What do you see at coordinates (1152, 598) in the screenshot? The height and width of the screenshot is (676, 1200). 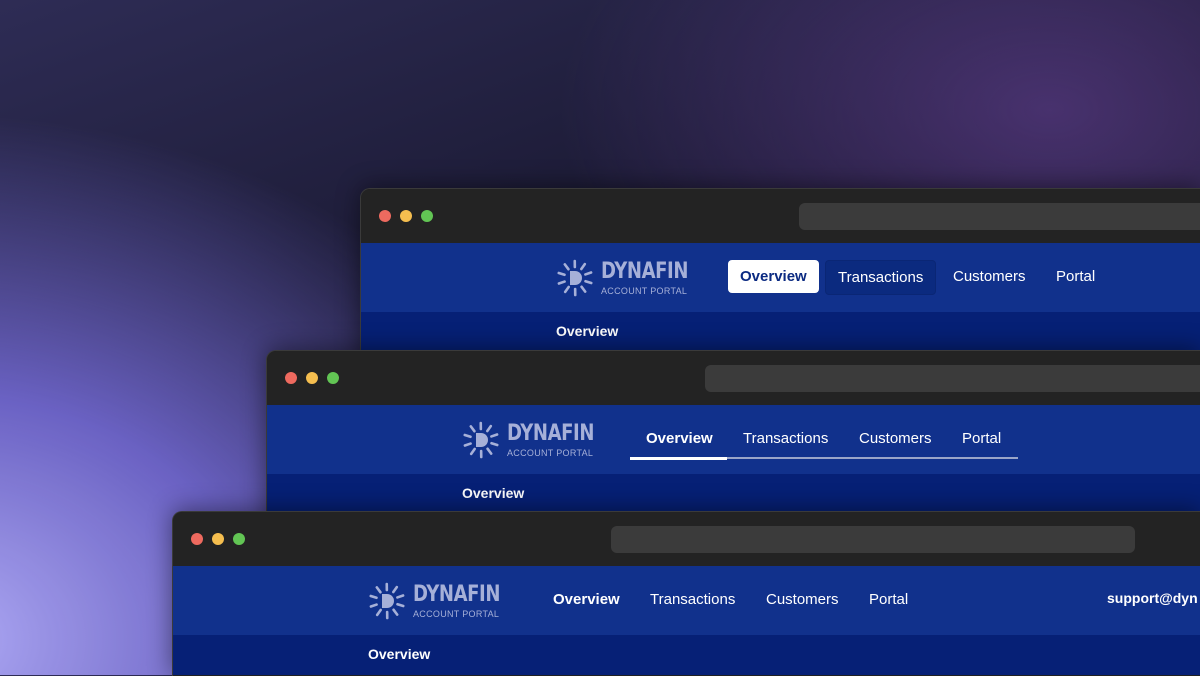 I see `support-email-link: support@dyn` at bounding box center [1152, 598].